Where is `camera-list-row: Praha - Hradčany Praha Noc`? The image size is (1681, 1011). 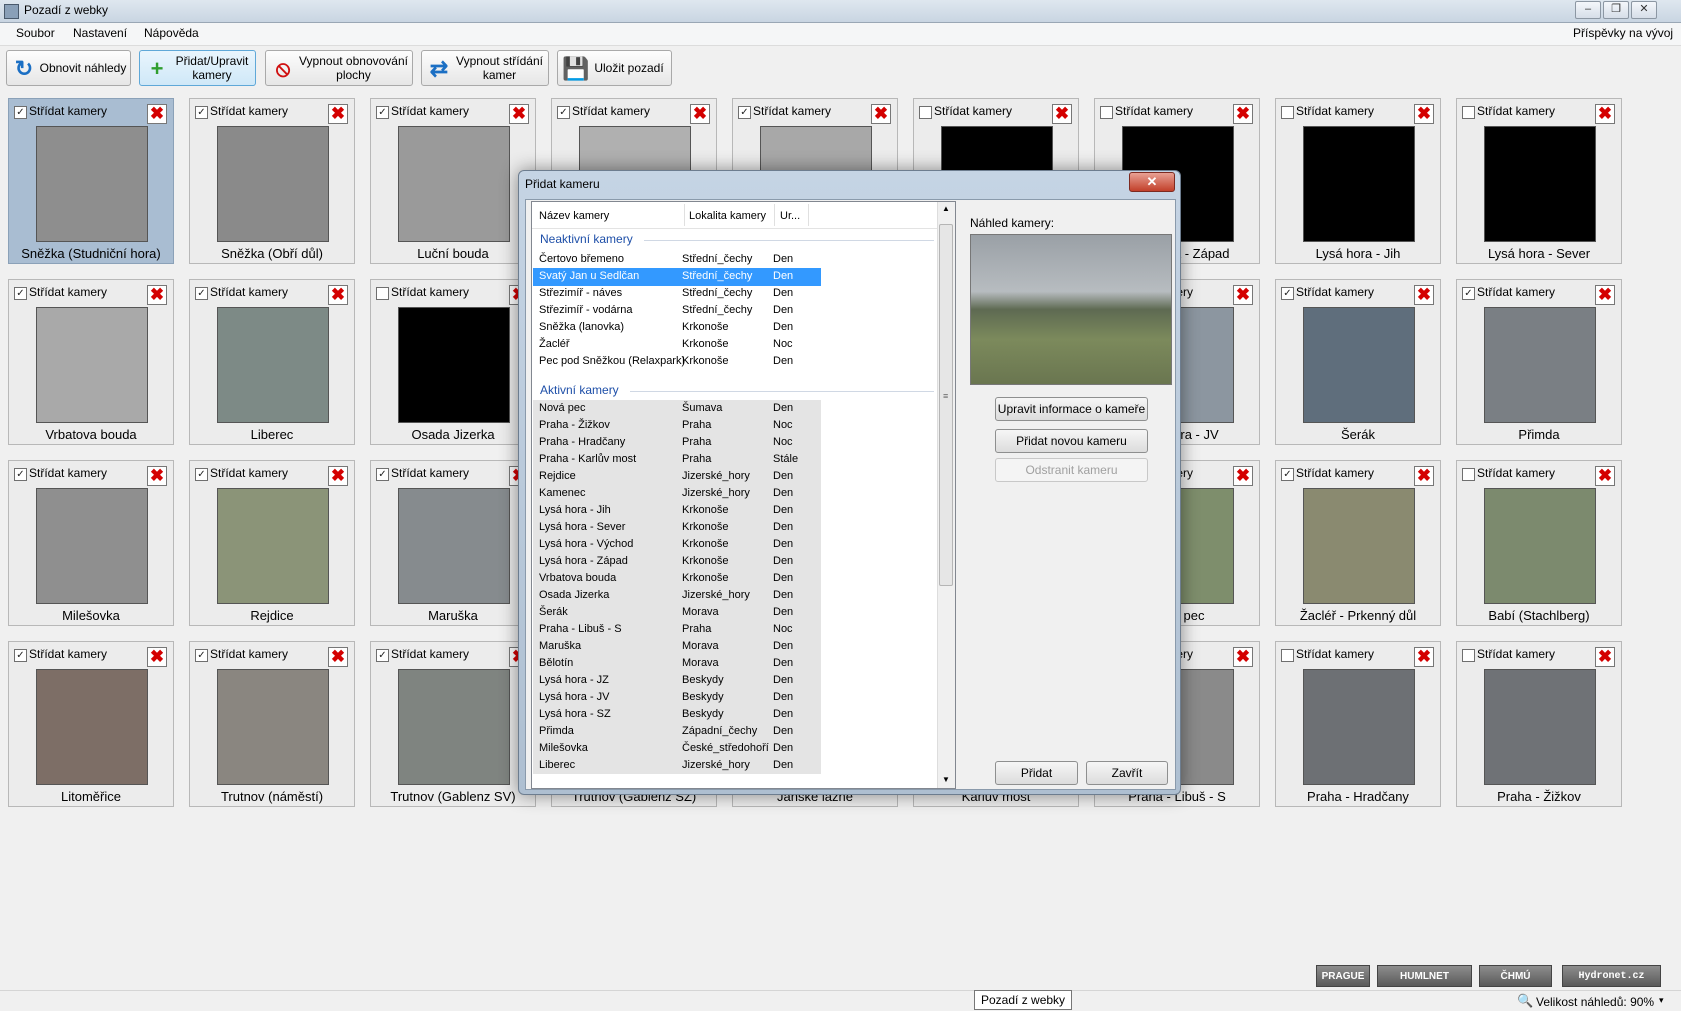
camera-list-row: Praha - Hradčany Praha Noc is located at coordinates (677, 443).